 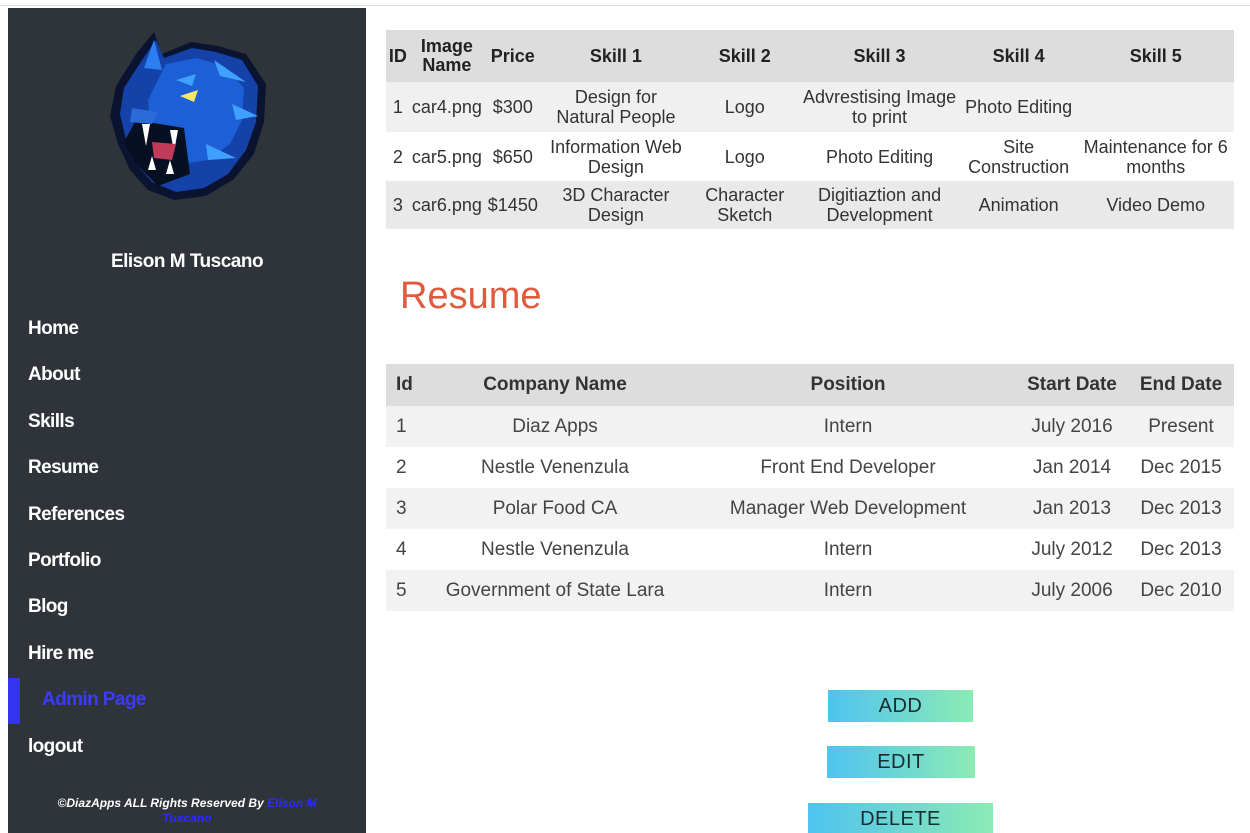 What do you see at coordinates (1072, 549) in the screenshot?
I see `table-cell: July 2012` at bounding box center [1072, 549].